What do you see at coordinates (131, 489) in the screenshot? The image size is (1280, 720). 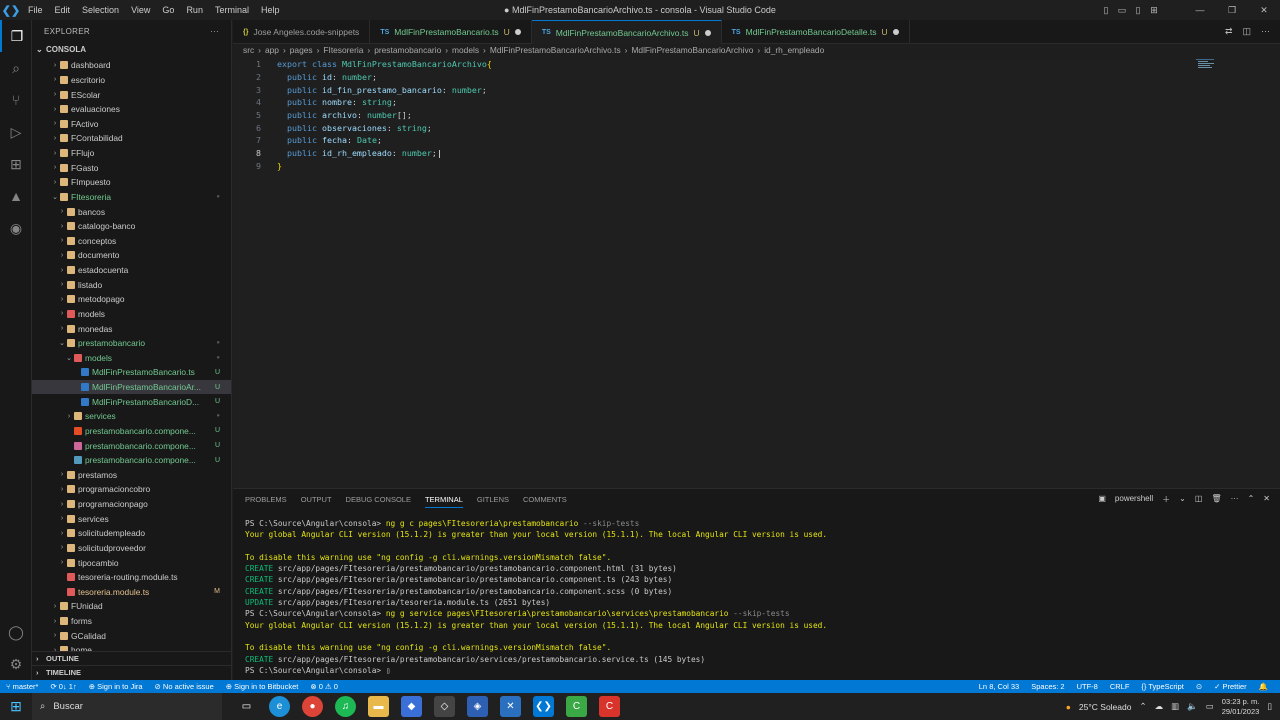 I see `tree-item: › programacioncobro` at bounding box center [131, 489].